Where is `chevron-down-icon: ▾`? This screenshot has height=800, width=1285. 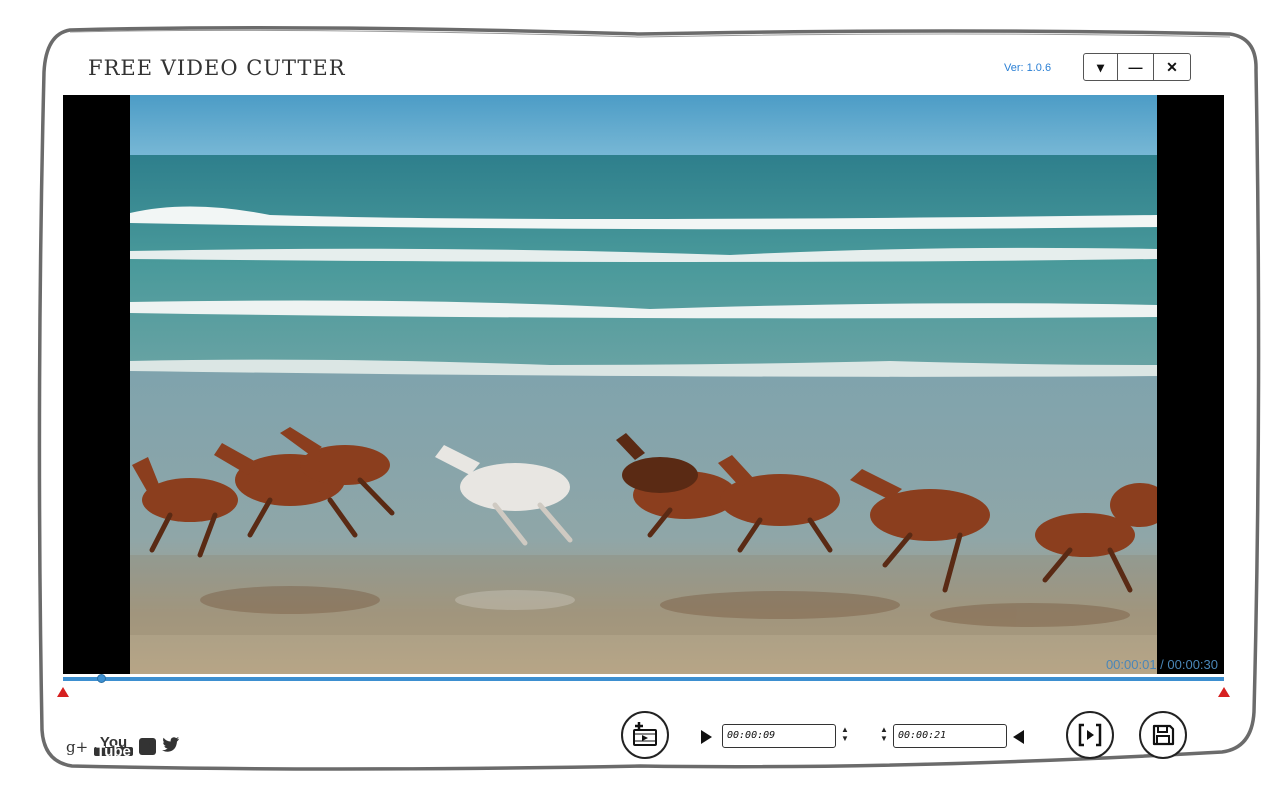 chevron-down-icon: ▾ is located at coordinates (1100, 66).